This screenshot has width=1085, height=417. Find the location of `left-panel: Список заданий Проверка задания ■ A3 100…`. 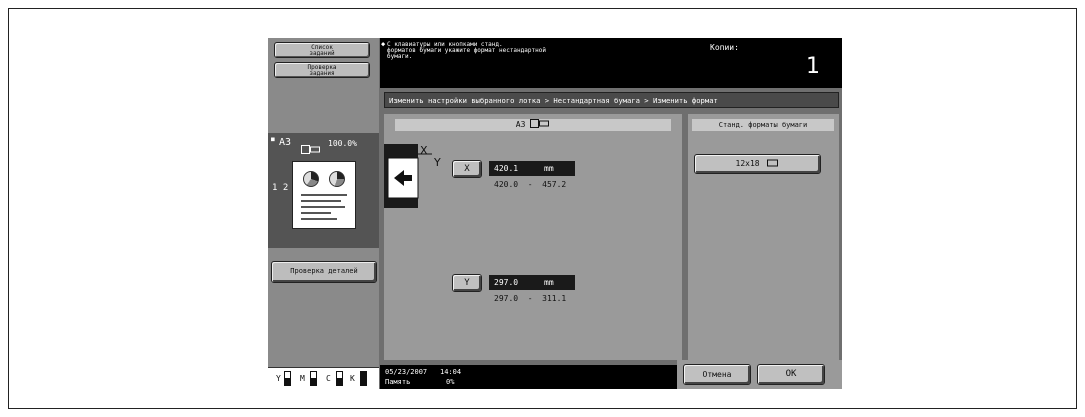

left-panel: Список заданий Проверка задания ■ A3 100… is located at coordinates (323, 214).